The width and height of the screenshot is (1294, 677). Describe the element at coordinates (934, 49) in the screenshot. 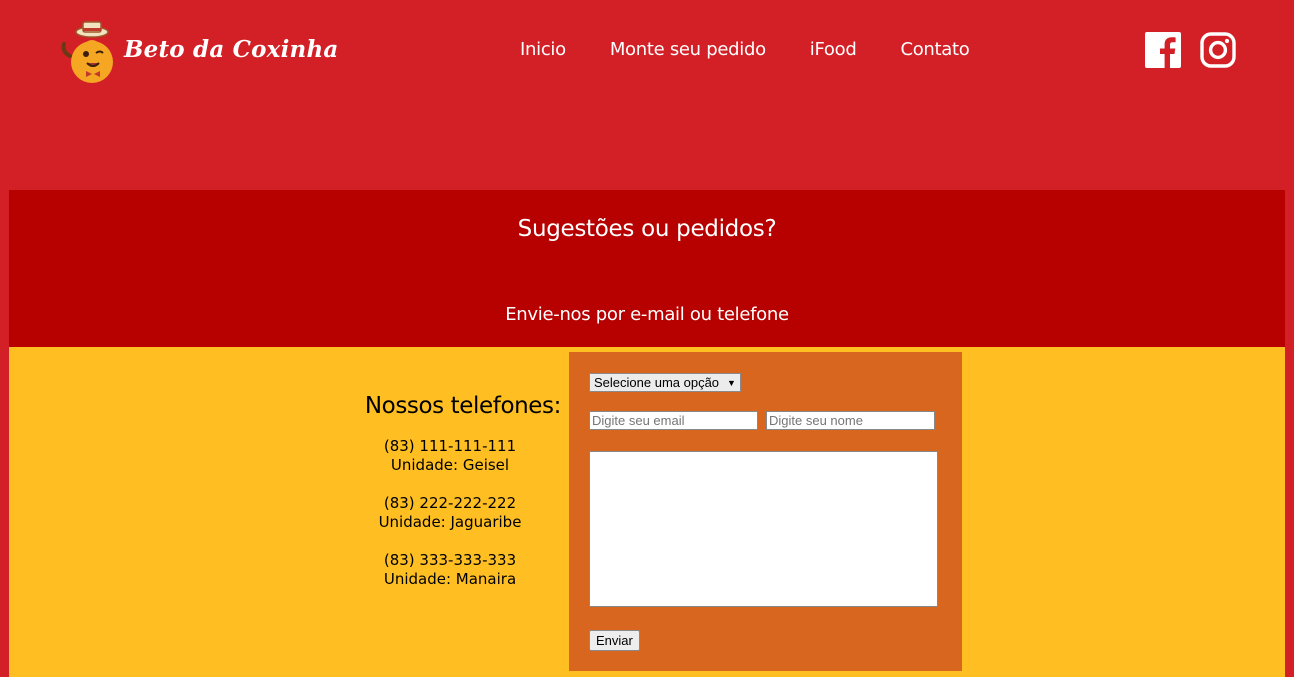

I see `nav-item-contato: Contato` at that location.